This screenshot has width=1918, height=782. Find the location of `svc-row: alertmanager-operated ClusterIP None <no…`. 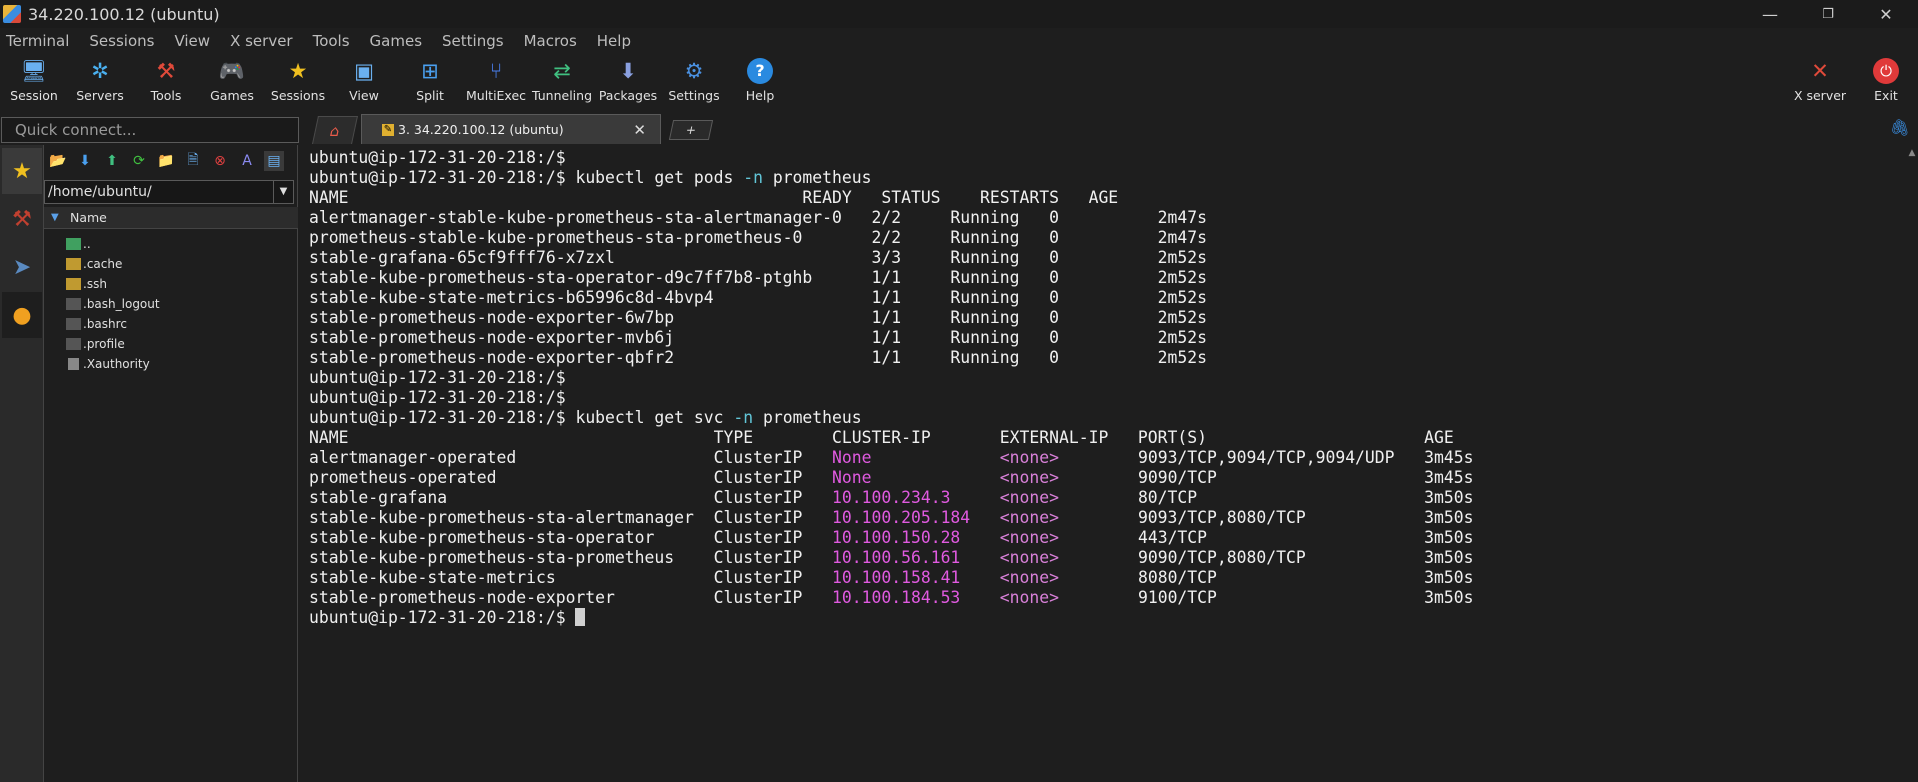

svc-row: alertmanager-operated ClusterIP None <no… is located at coordinates (891, 457).